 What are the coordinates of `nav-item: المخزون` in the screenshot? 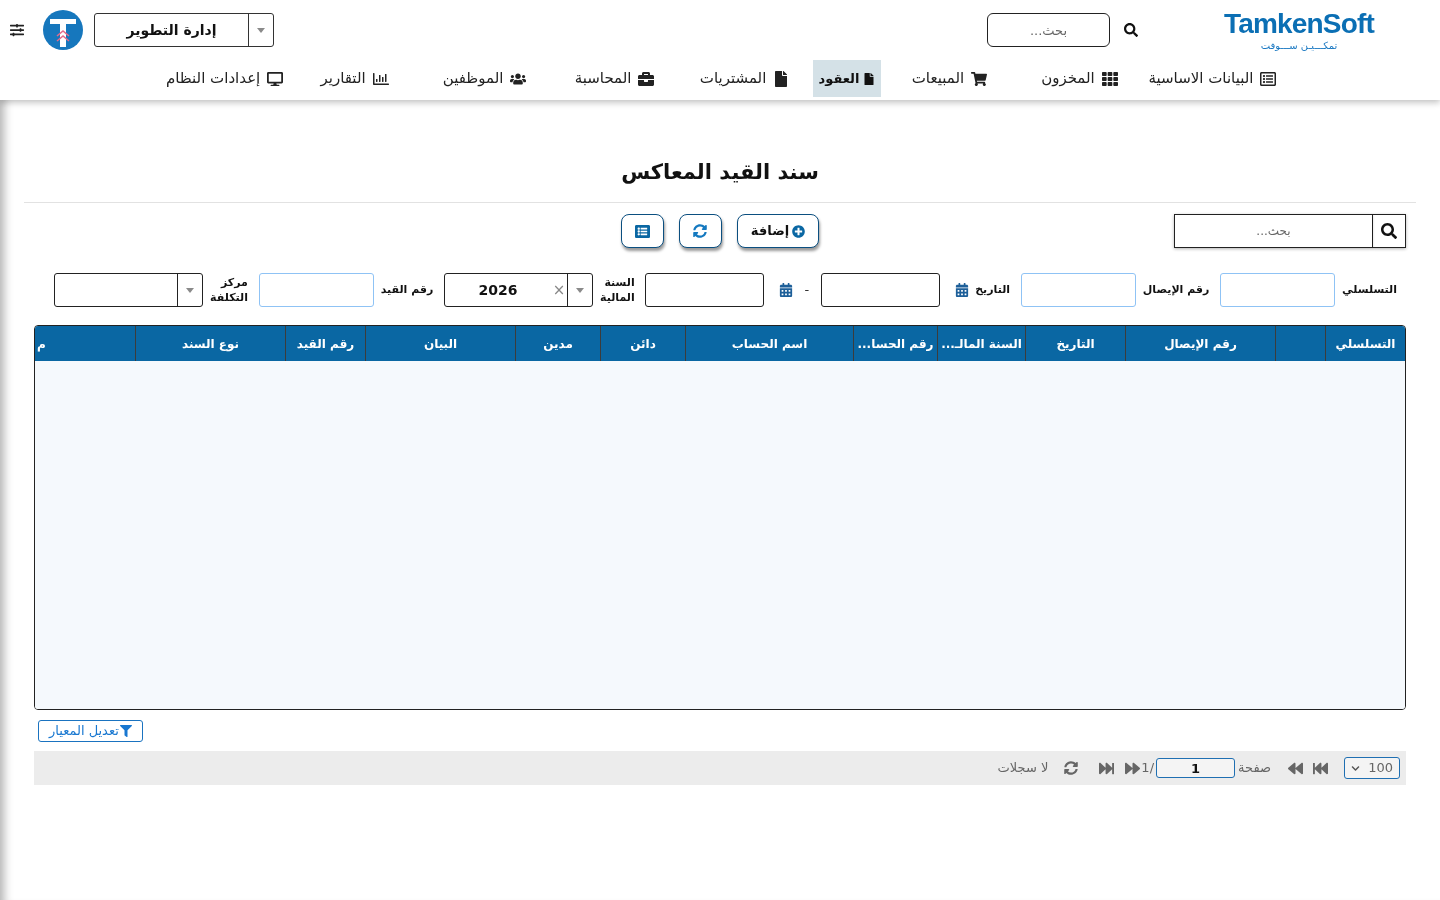 It's located at (1079, 78).